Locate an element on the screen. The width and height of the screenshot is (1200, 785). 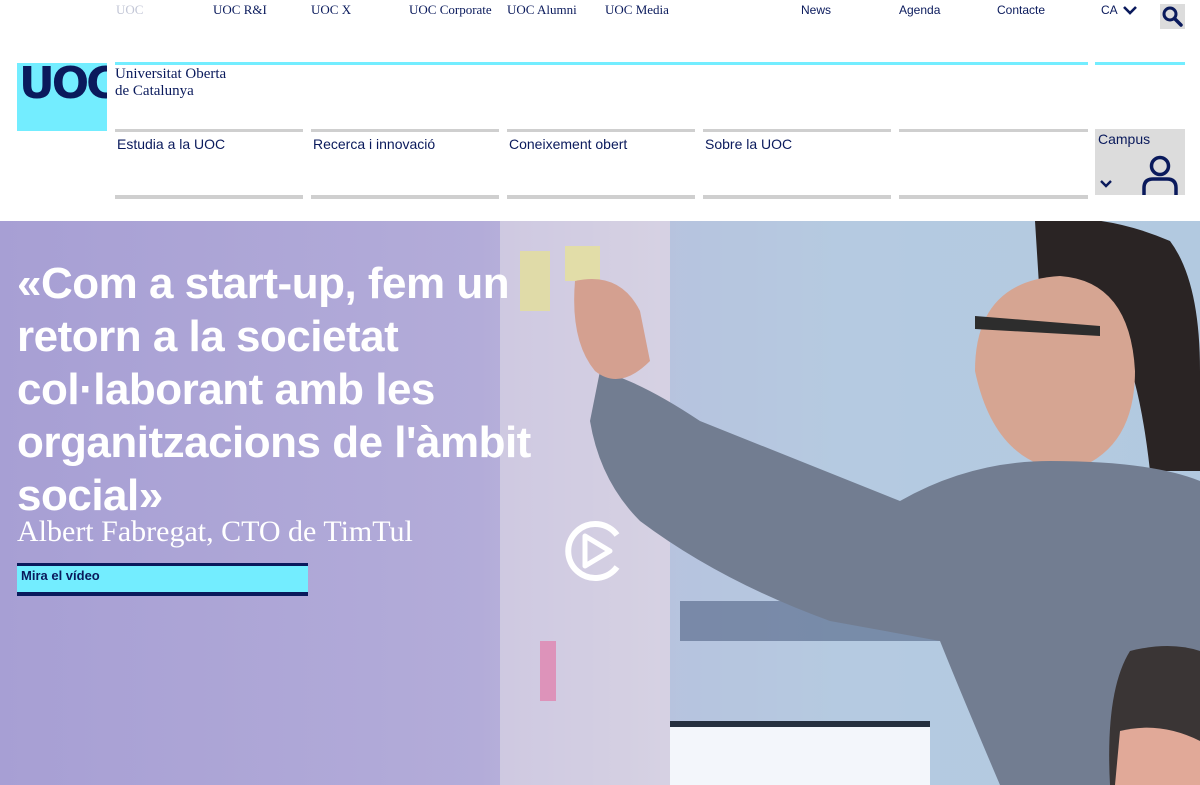
nav-tab-empty is located at coordinates (993, 164).